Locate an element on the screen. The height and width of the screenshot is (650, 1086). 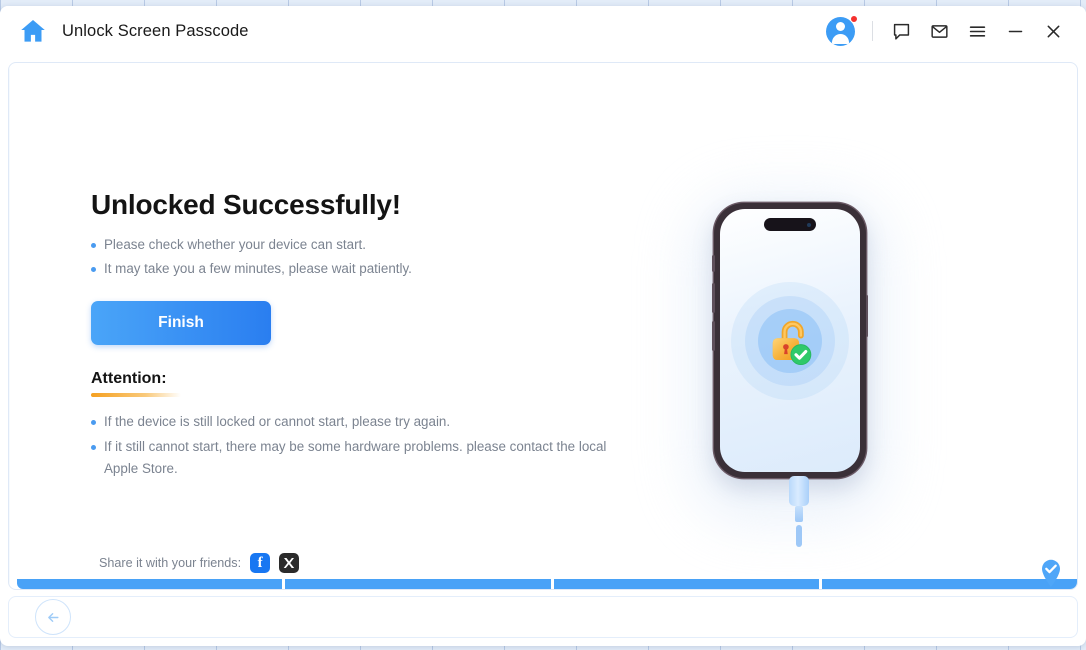
volume-down-button-icon is located at coordinates (713, 336).